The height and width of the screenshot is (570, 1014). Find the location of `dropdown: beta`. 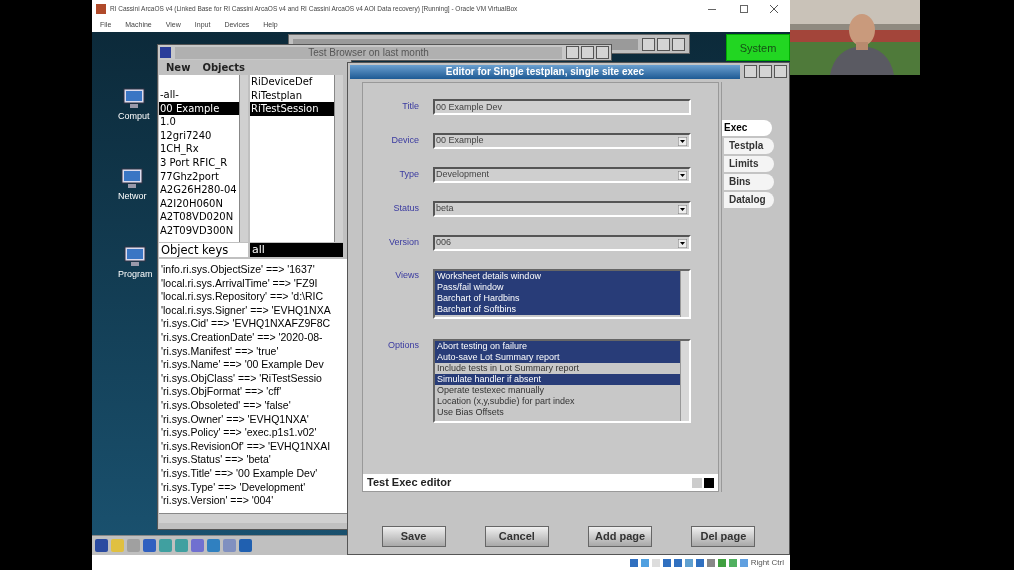

dropdown: beta is located at coordinates (562, 209).